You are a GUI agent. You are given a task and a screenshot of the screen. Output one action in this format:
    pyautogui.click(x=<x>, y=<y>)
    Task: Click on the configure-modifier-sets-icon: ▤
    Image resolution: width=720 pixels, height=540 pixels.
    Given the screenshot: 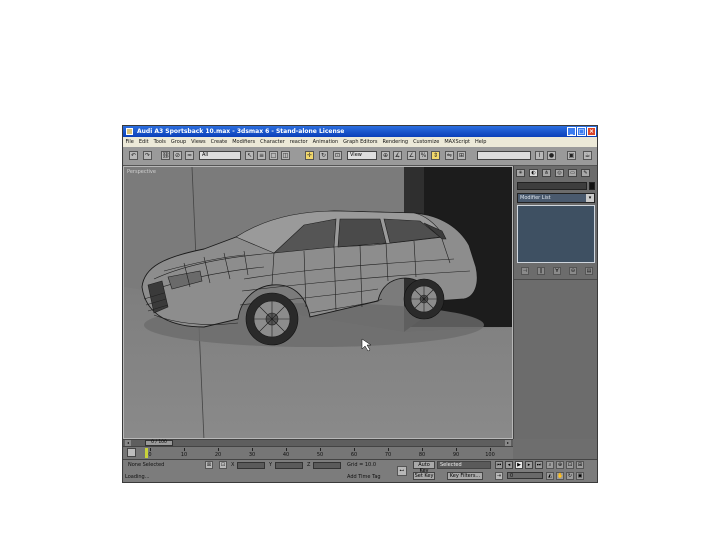 What is the action you would take?
    pyautogui.click(x=589, y=271)
    